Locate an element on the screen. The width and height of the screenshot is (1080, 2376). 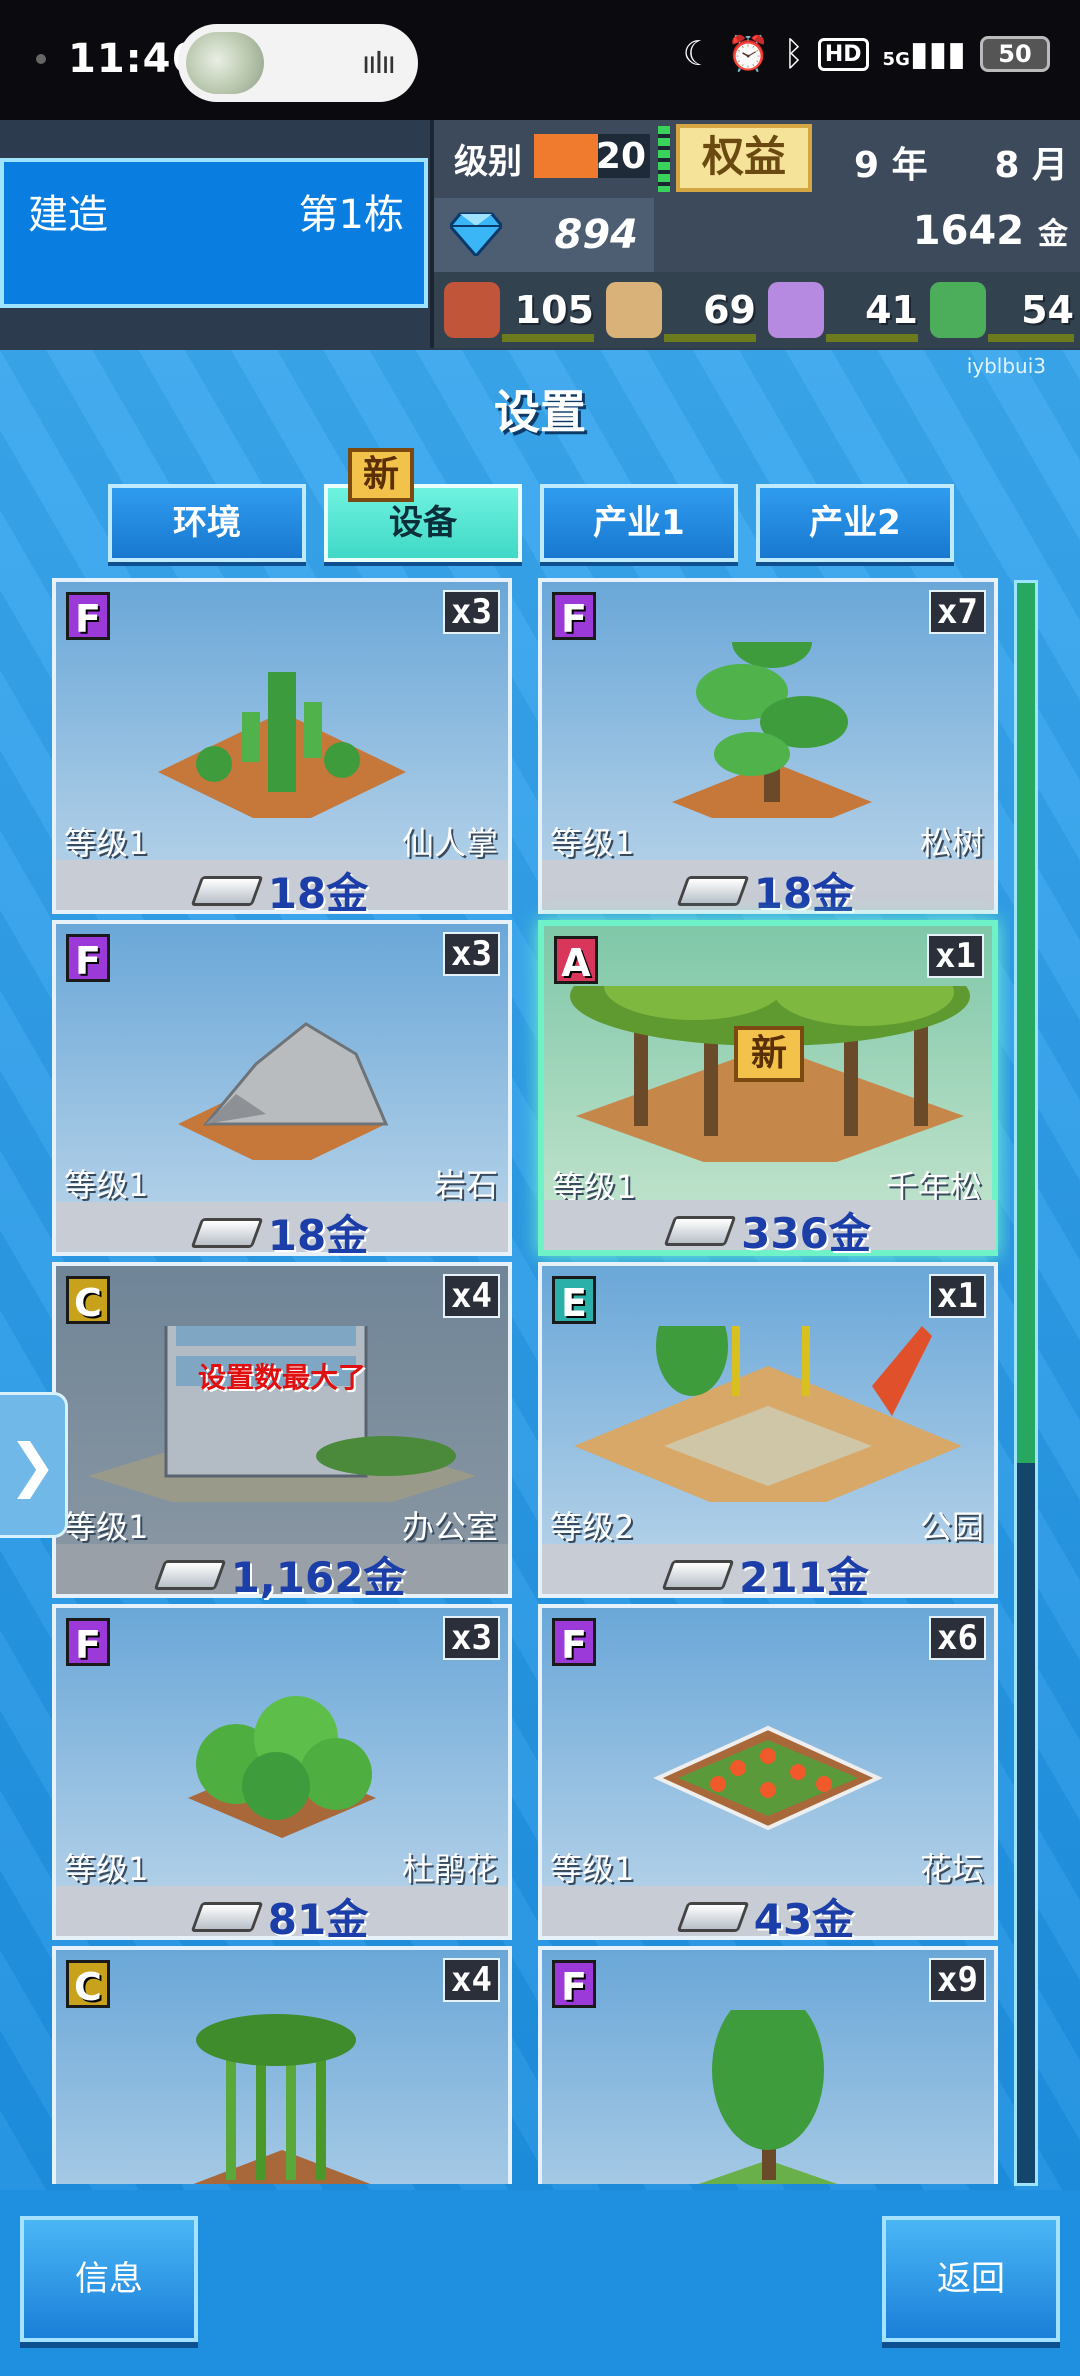
expand-arrow-button: ❯ is located at coordinates (34, 1465).